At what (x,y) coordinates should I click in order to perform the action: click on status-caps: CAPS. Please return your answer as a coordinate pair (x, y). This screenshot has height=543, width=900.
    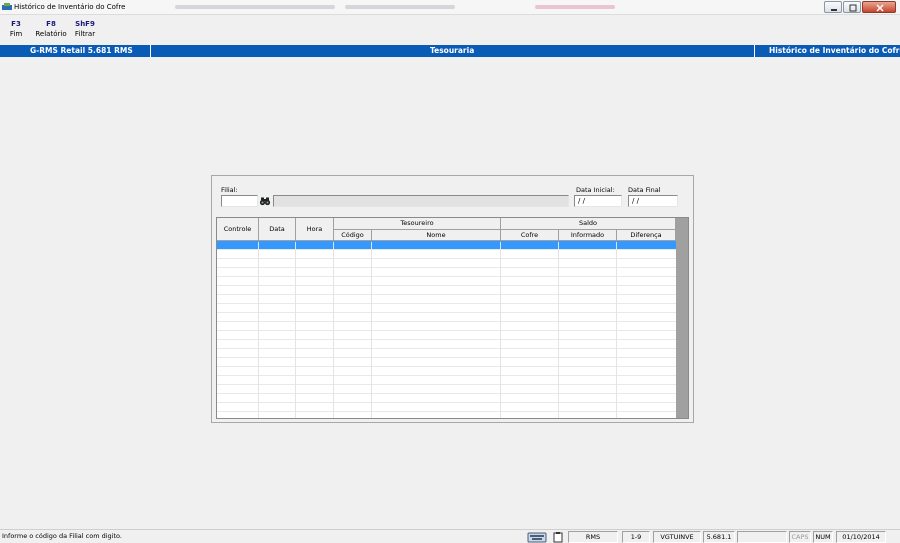
    Looking at the image, I should click on (800, 537).